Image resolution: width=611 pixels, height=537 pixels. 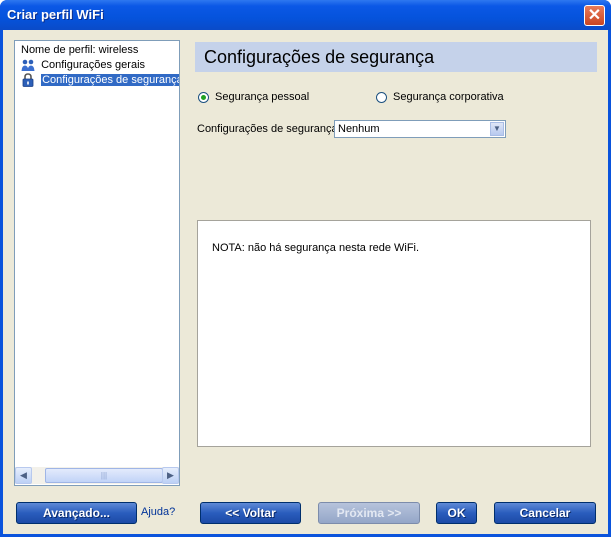 I want to click on radio-personal-security: Segurança pessoal, so click(x=253, y=97).